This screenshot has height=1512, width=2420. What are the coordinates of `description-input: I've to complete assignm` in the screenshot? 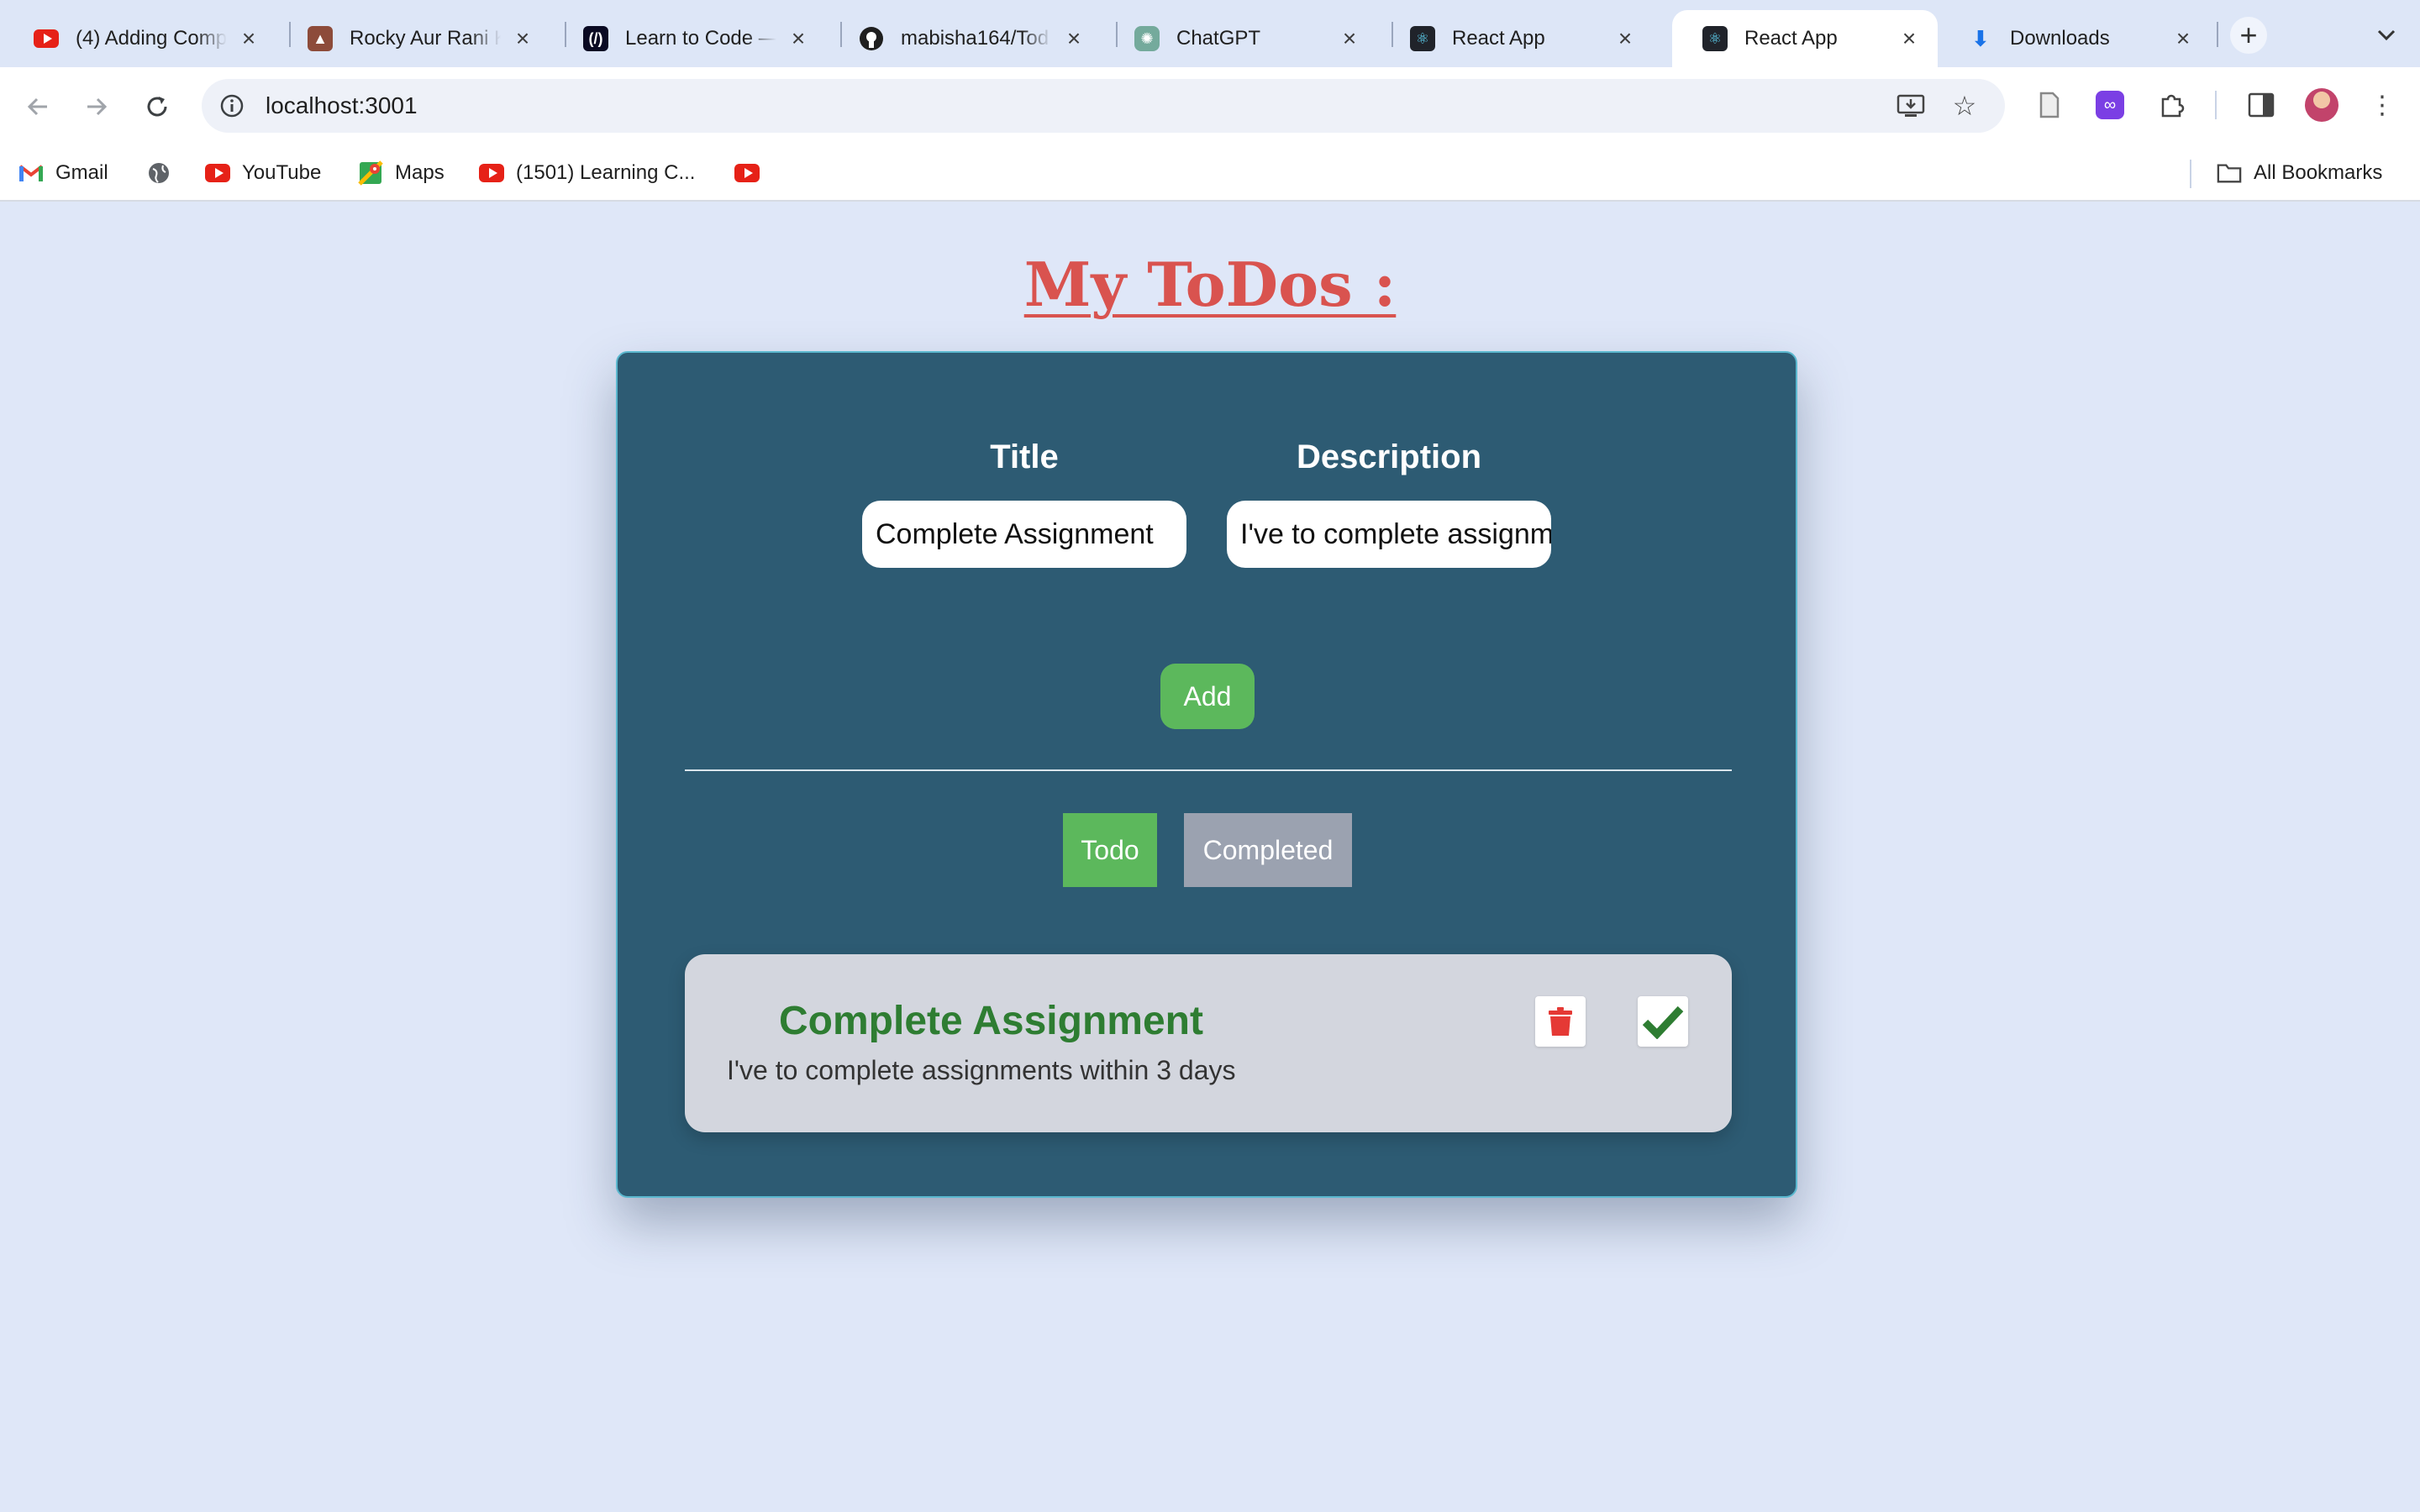 It's located at (1389, 534).